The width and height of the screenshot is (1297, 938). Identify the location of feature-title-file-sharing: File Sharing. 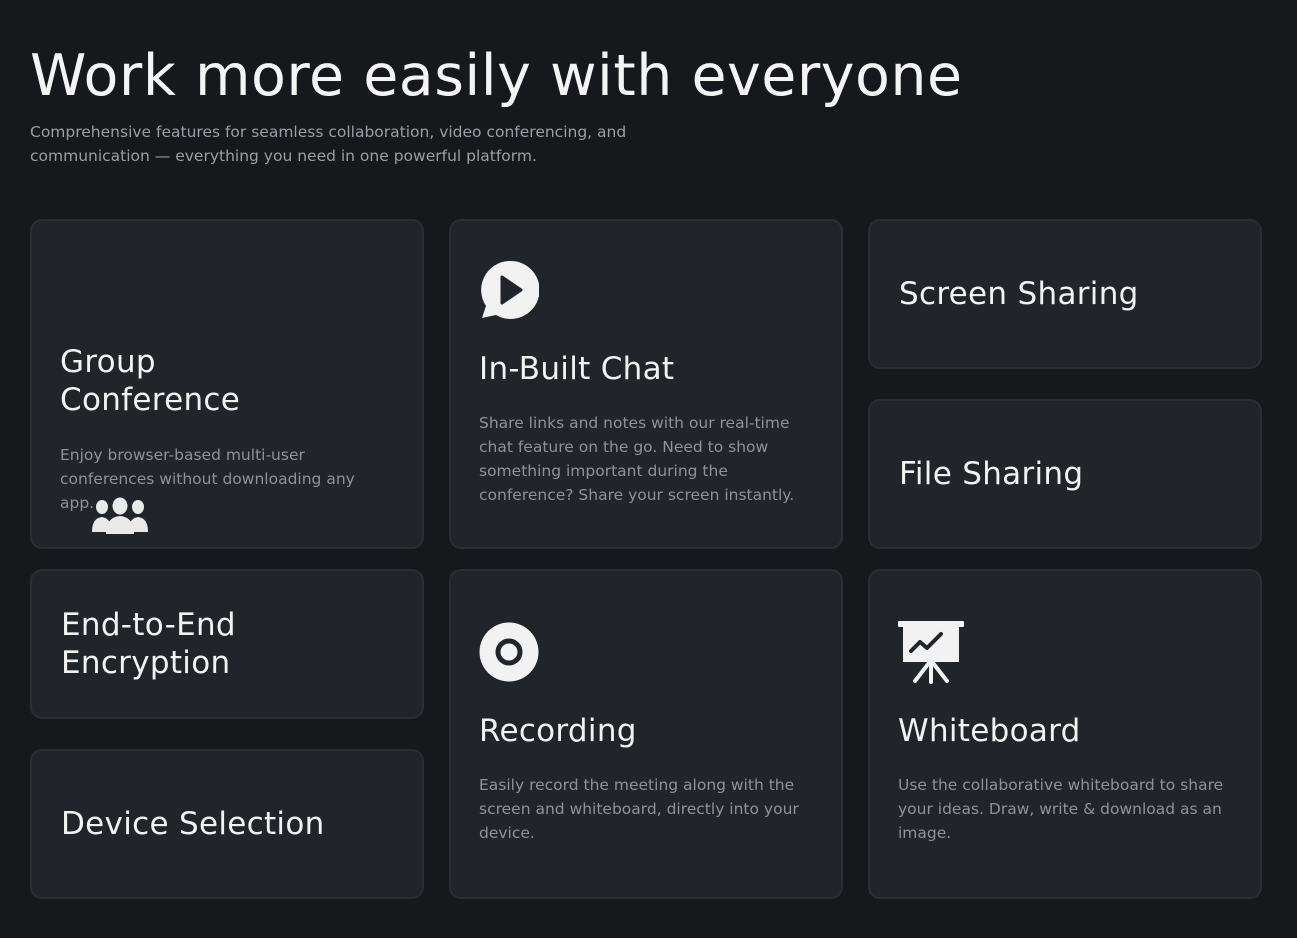
(991, 474).